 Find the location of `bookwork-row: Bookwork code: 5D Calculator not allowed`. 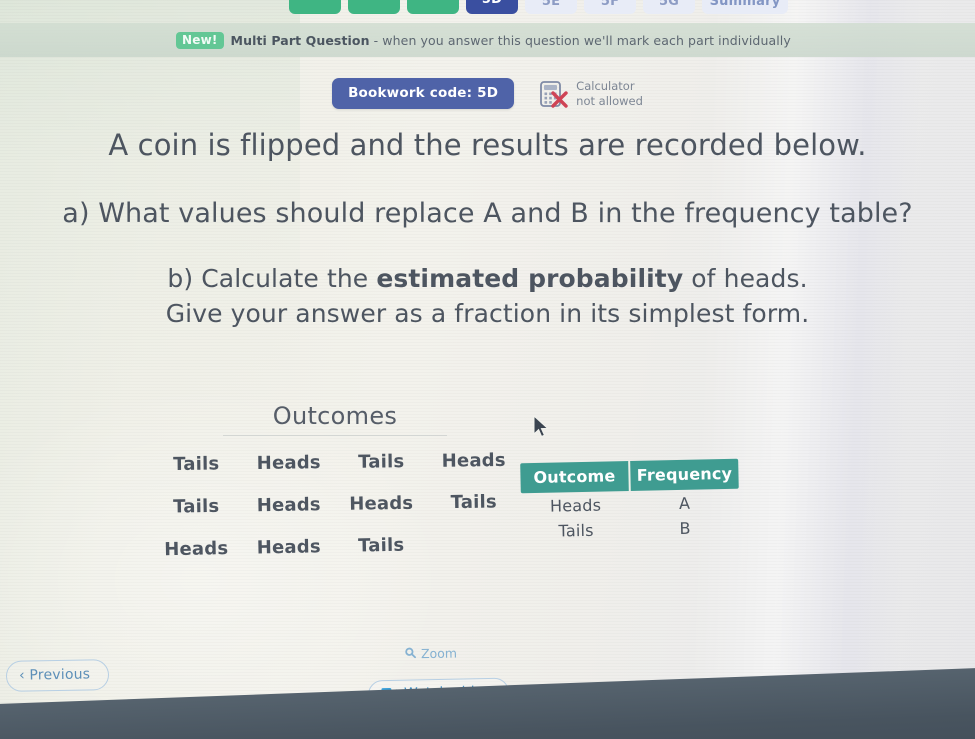

bookwork-row: Bookwork code: 5D Calculator not allowed is located at coordinates (487, 93).